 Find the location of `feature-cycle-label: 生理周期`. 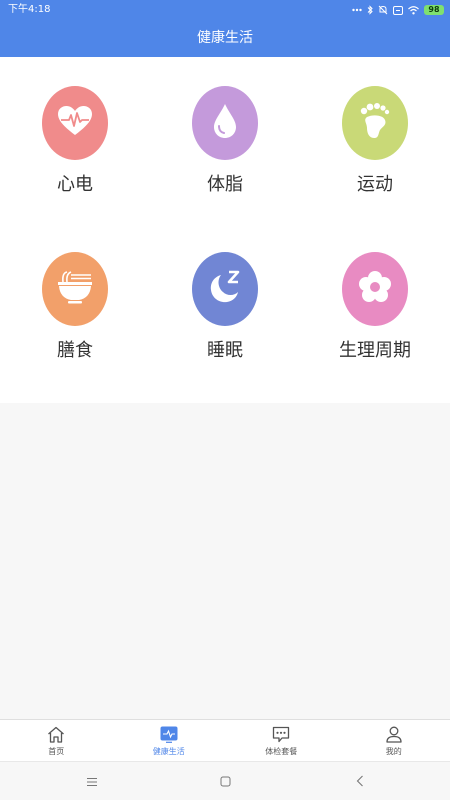

feature-cycle-label: 生理周期 is located at coordinates (375, 350).